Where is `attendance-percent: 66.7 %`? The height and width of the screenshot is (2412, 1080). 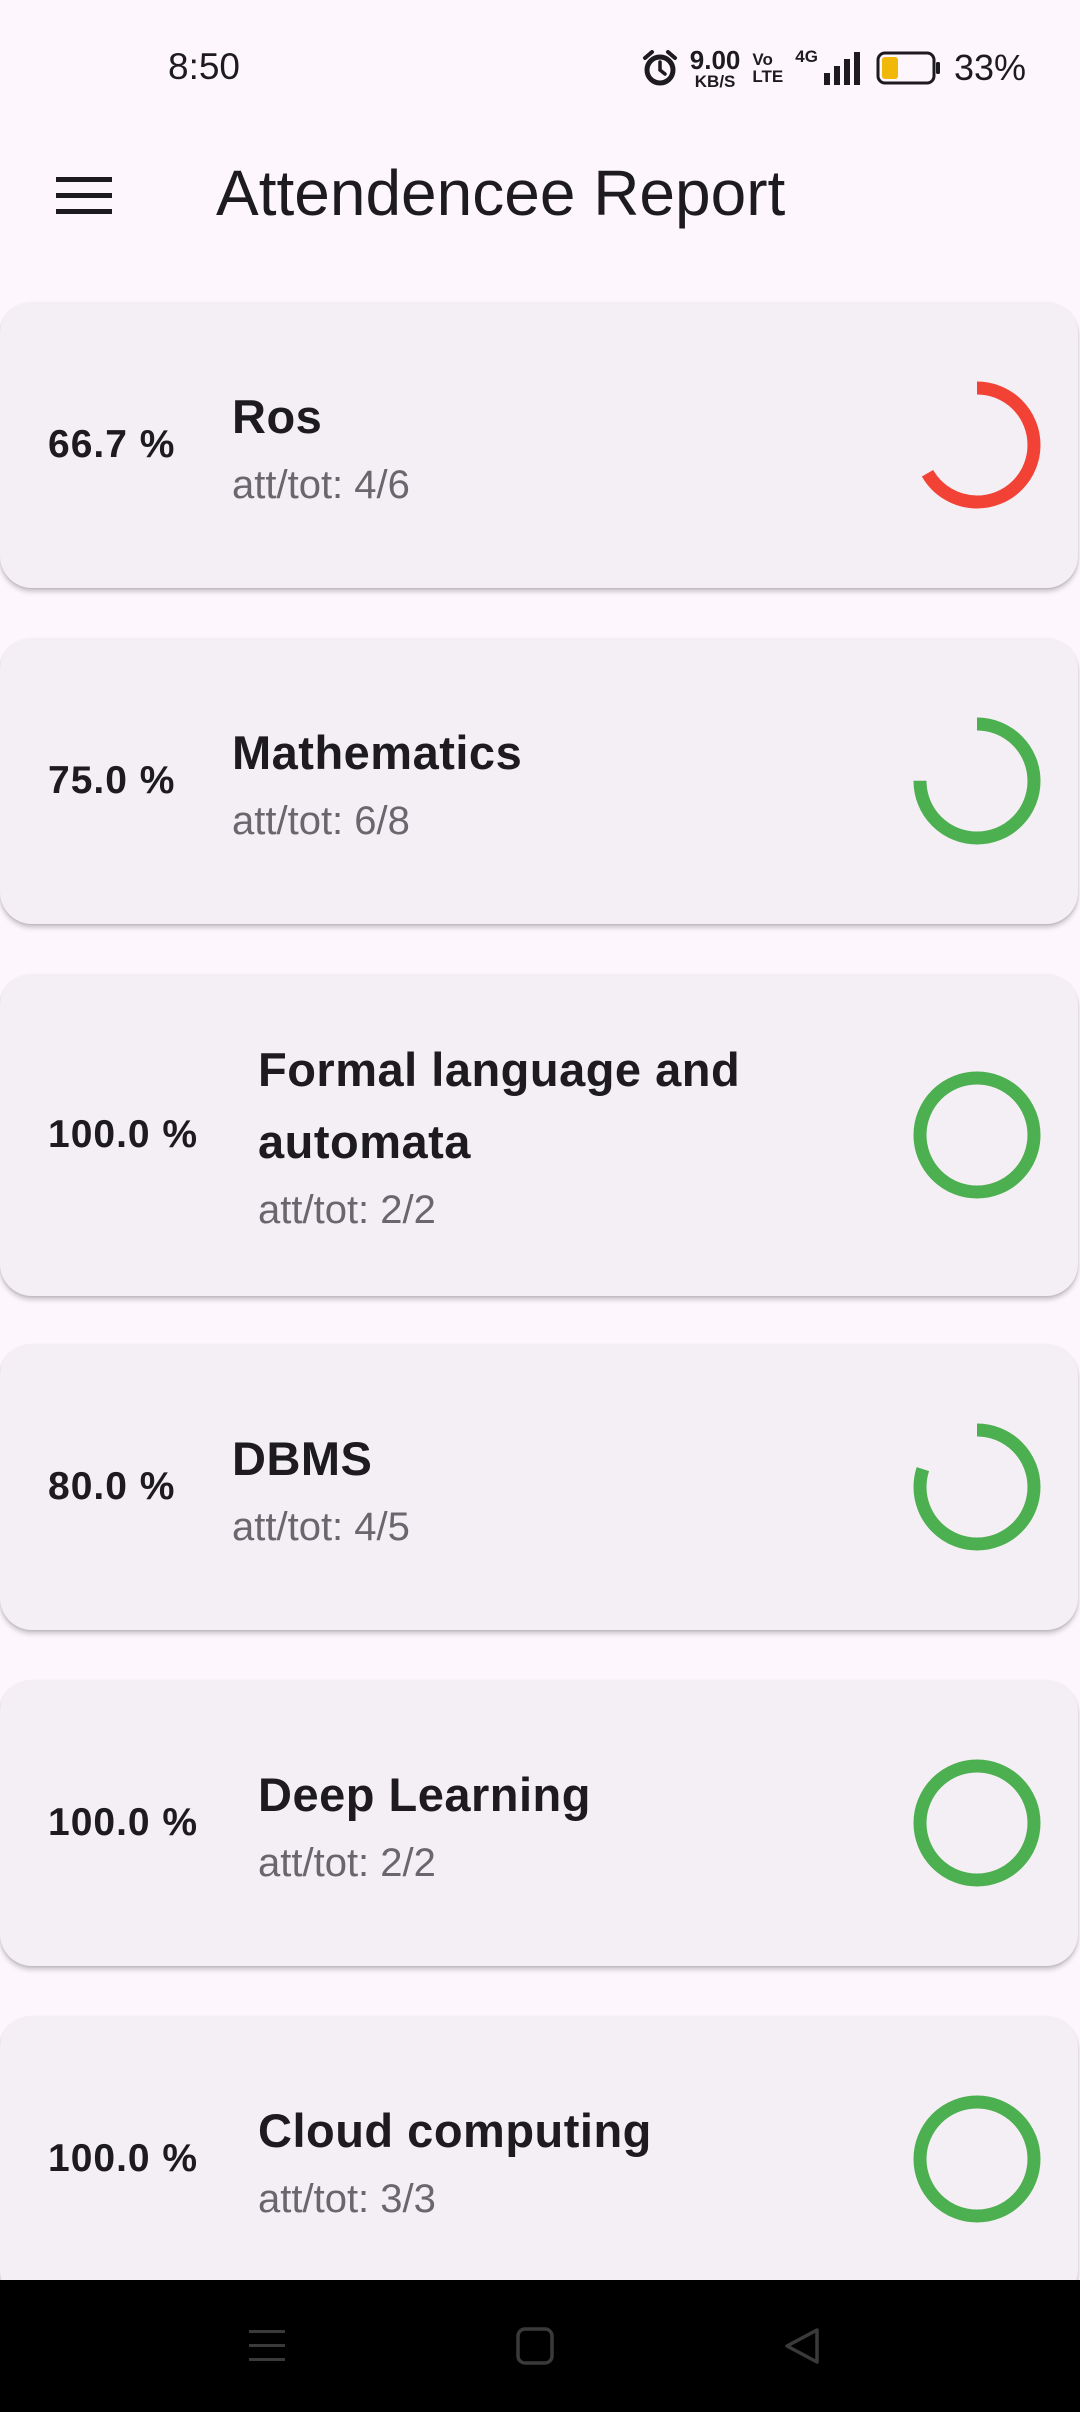
attendance-percent: 66.7 % is located at coordinates (112, 444).